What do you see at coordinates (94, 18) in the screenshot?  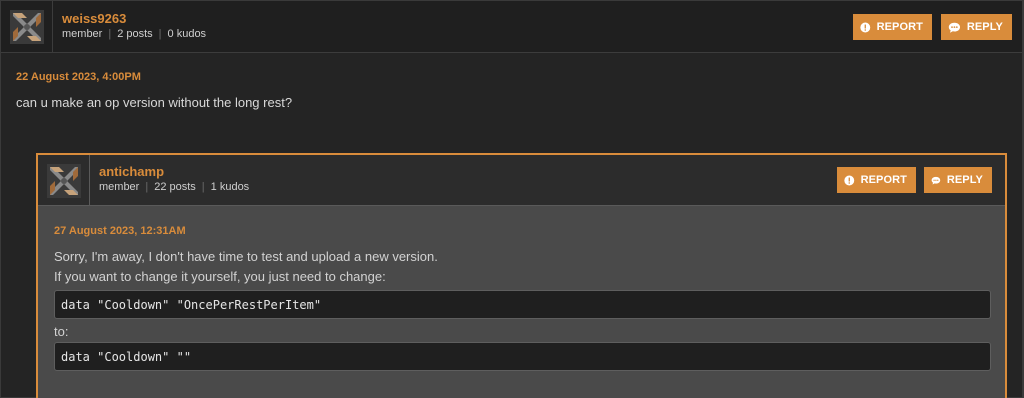 I see `author-name: weiss9263` at bounding box center [94, 18].